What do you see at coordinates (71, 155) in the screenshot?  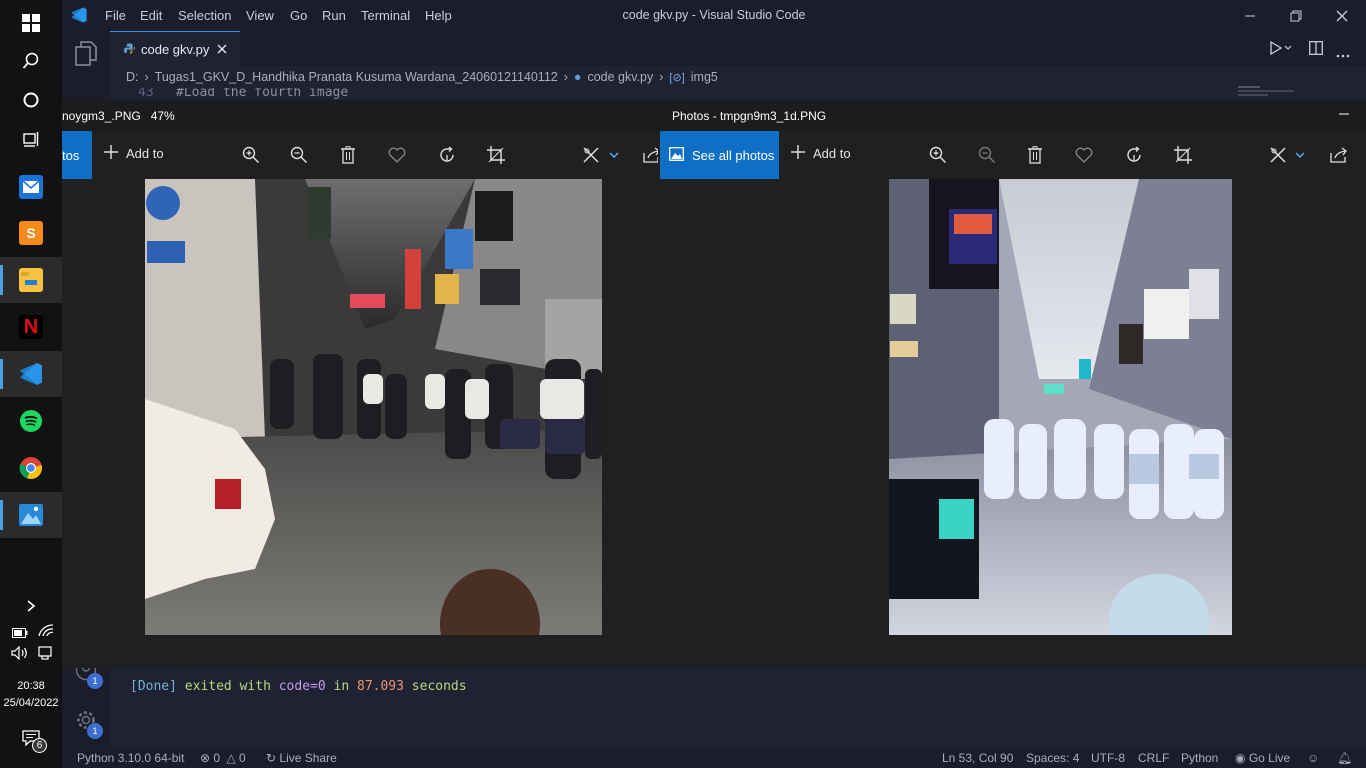 I see `see-all-photos-label: tos` at bounding box center [71, 155].